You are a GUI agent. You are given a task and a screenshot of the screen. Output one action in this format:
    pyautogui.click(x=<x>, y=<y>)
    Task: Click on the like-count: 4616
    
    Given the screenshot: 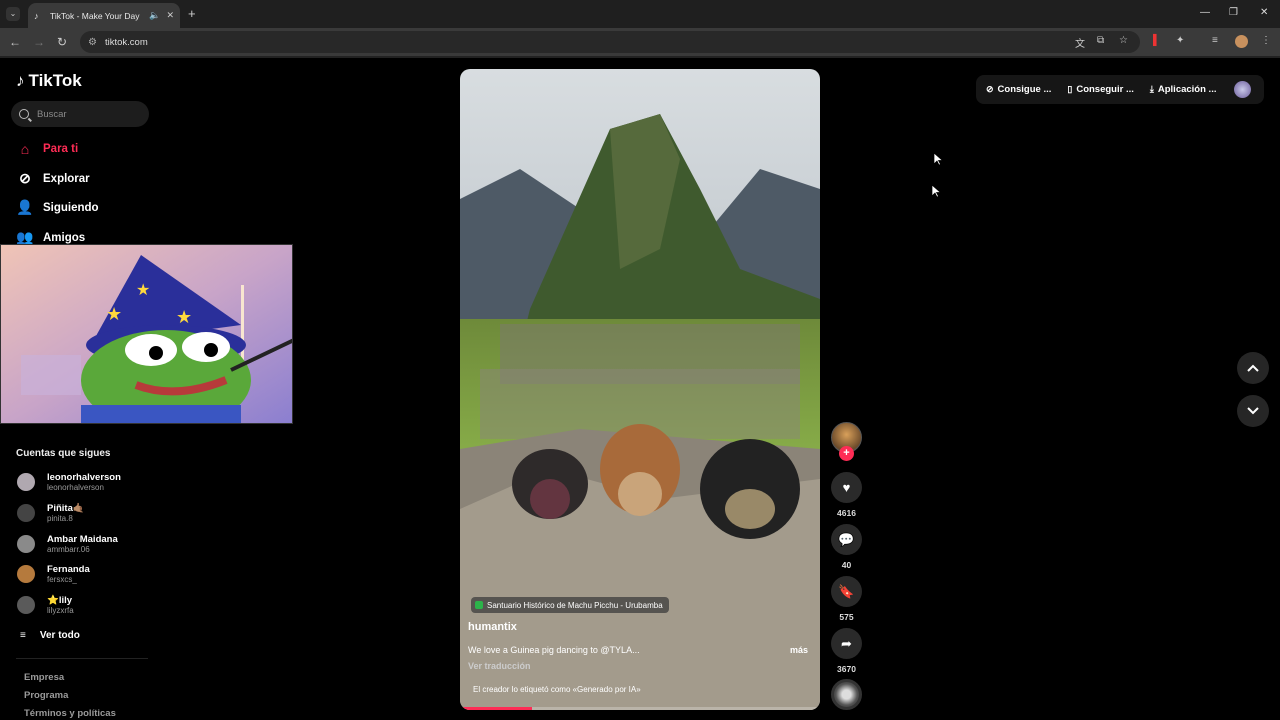 What is the action you would take?
    pyautogui.click(x=846, y=513)
    